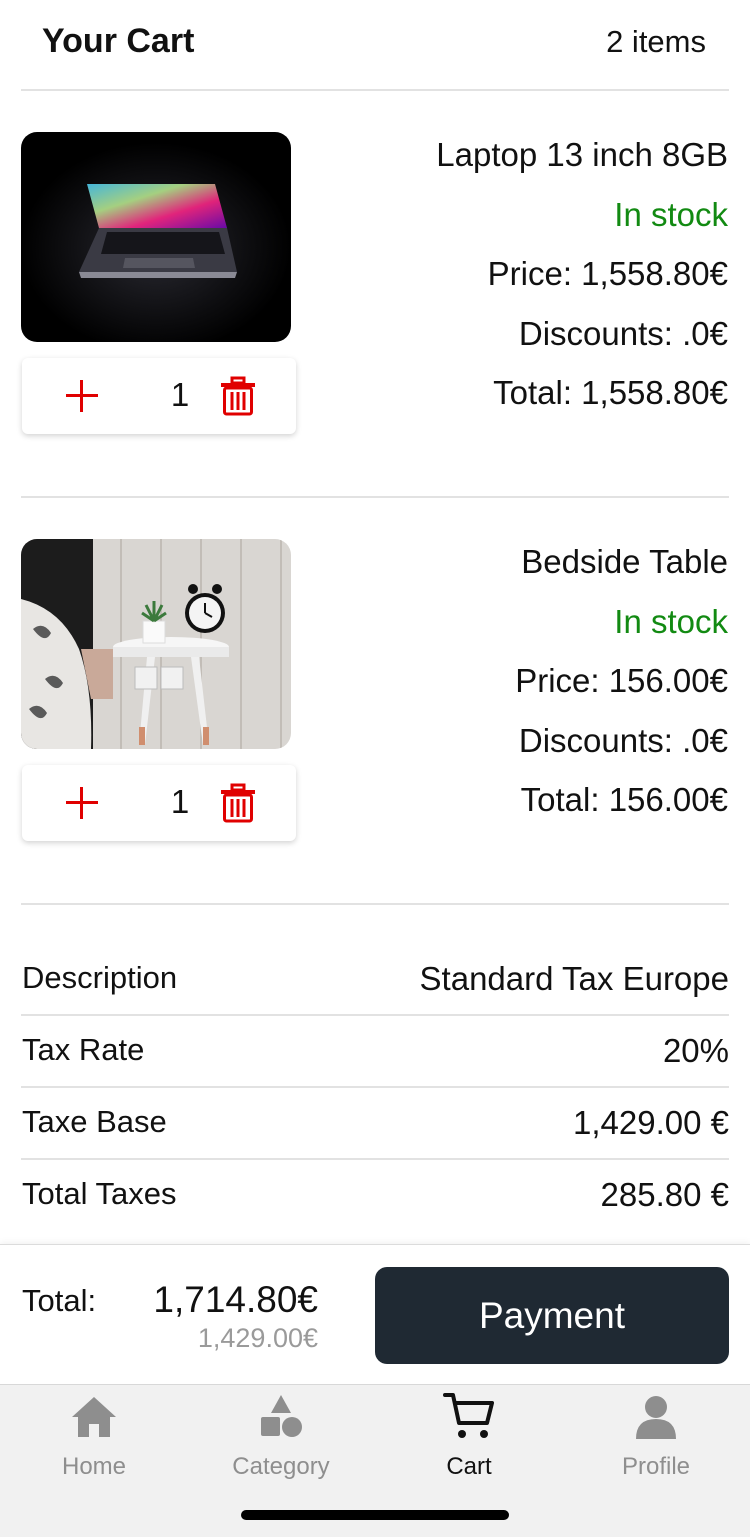  I want to click on tax-value: Standard Tax Europe, so click(574, 978).